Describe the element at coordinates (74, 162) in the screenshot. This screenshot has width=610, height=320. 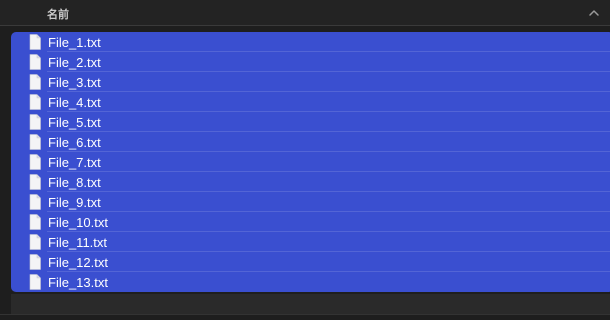
I see `file-name: File_7.txt` at that location.